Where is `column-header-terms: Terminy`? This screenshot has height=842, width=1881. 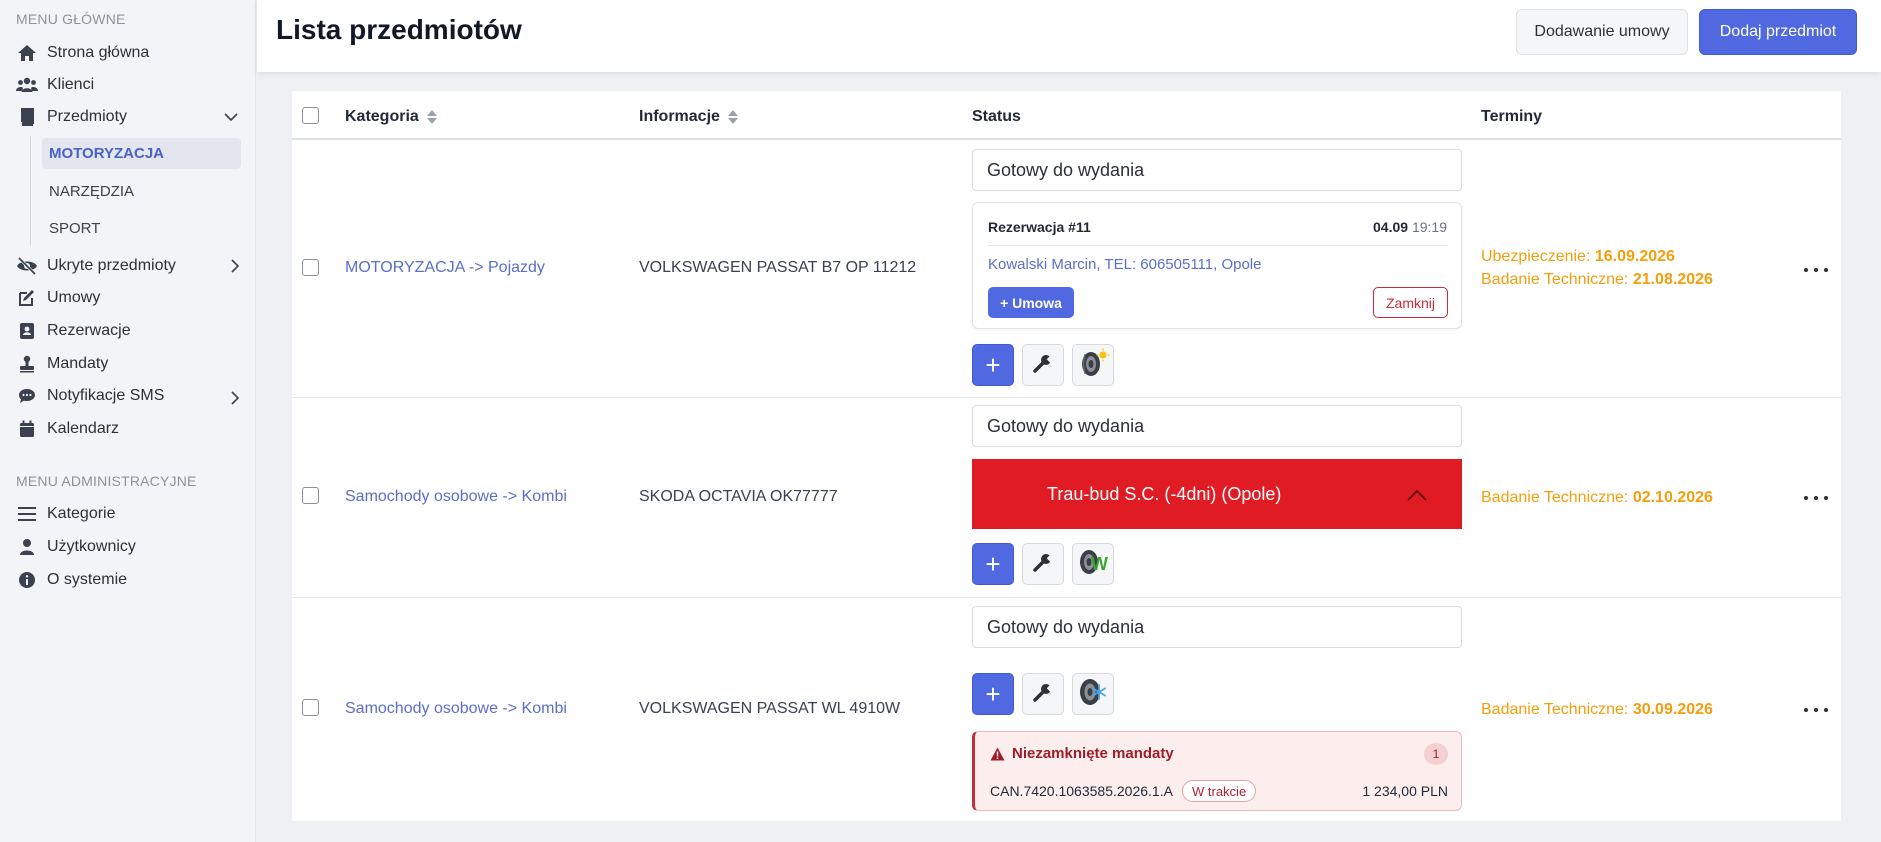
column-header-terms: Terminy is located at coordinates (1512, 116).